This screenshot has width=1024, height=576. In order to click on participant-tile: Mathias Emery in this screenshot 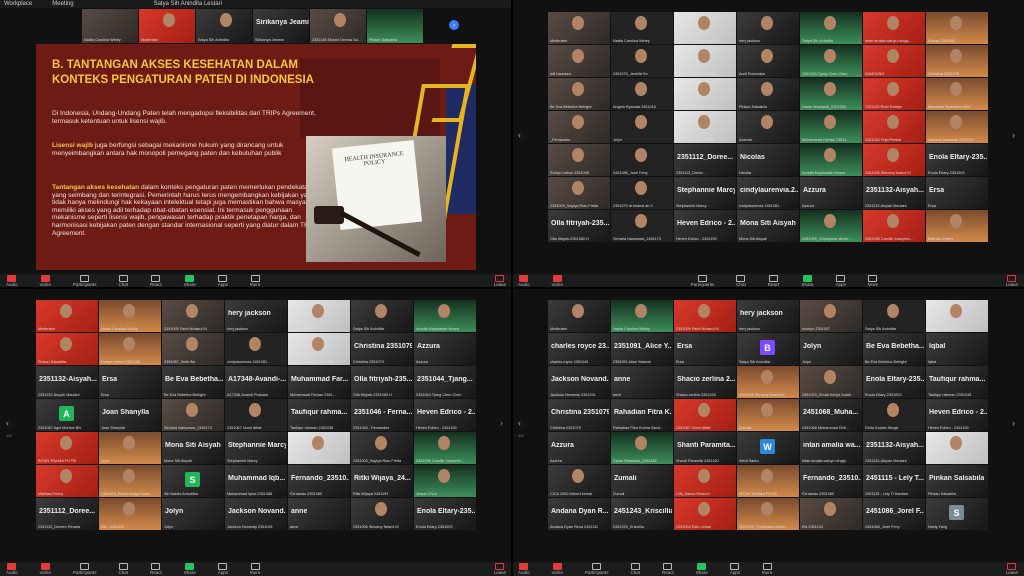, I will do `click(67, 481)`.